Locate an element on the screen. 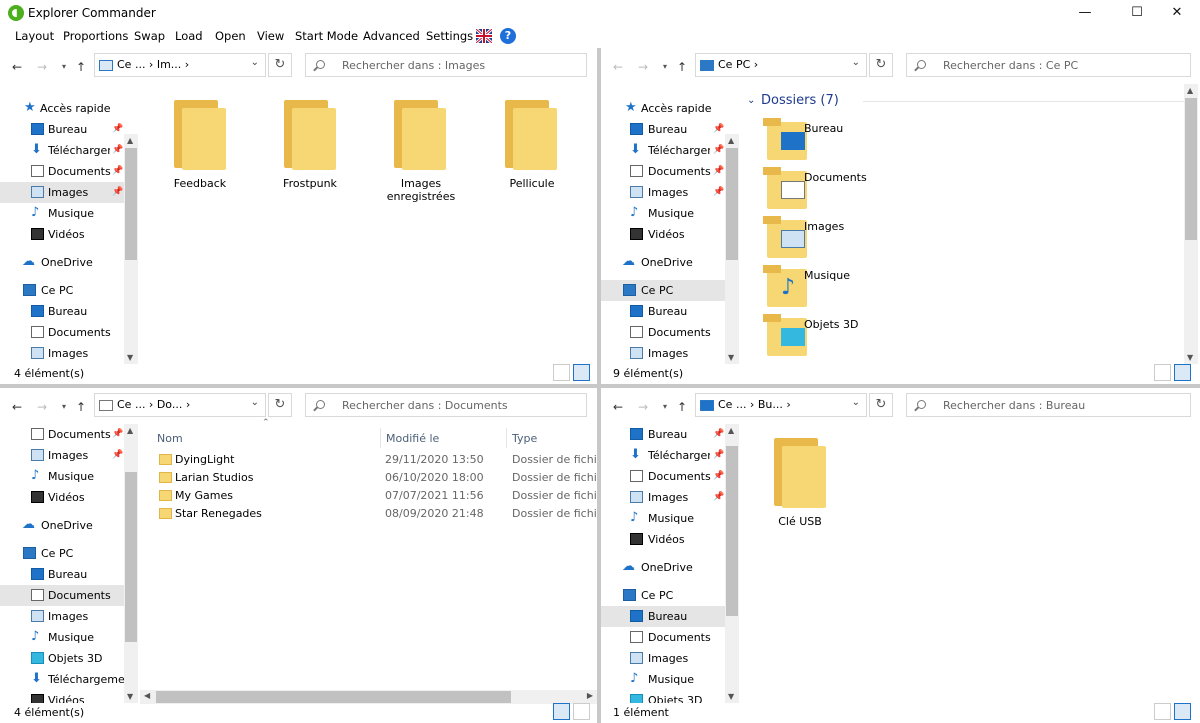 The width and height of the screenshot is (1200, 723). menu-swap: Swap is located at coordinates (149, 36).